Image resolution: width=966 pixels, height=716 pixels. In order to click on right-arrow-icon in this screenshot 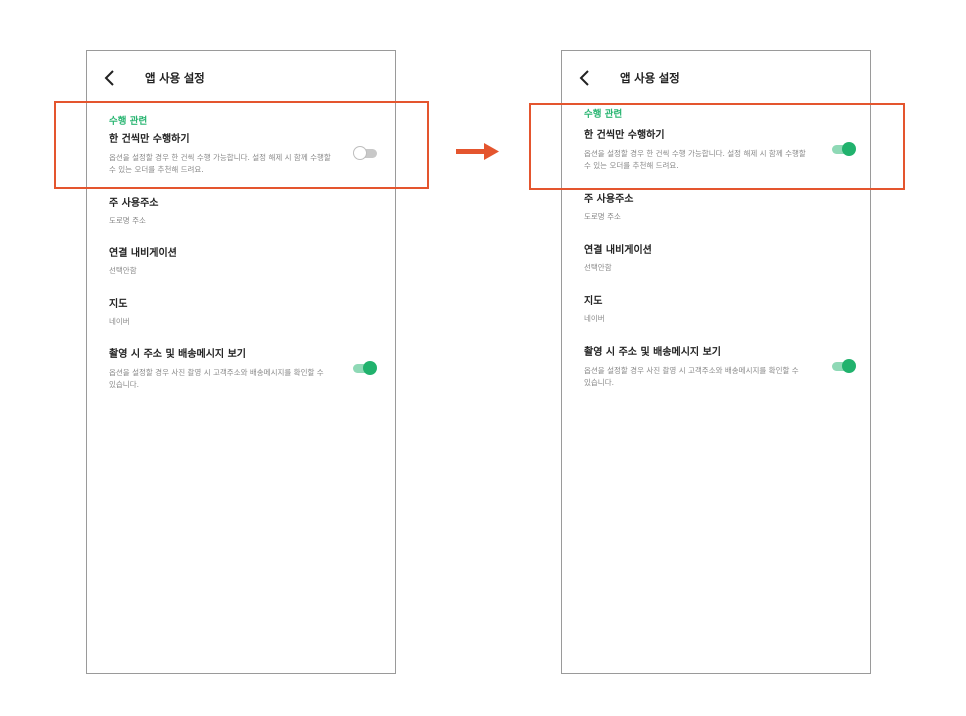, I will do `click(477, 151)`.